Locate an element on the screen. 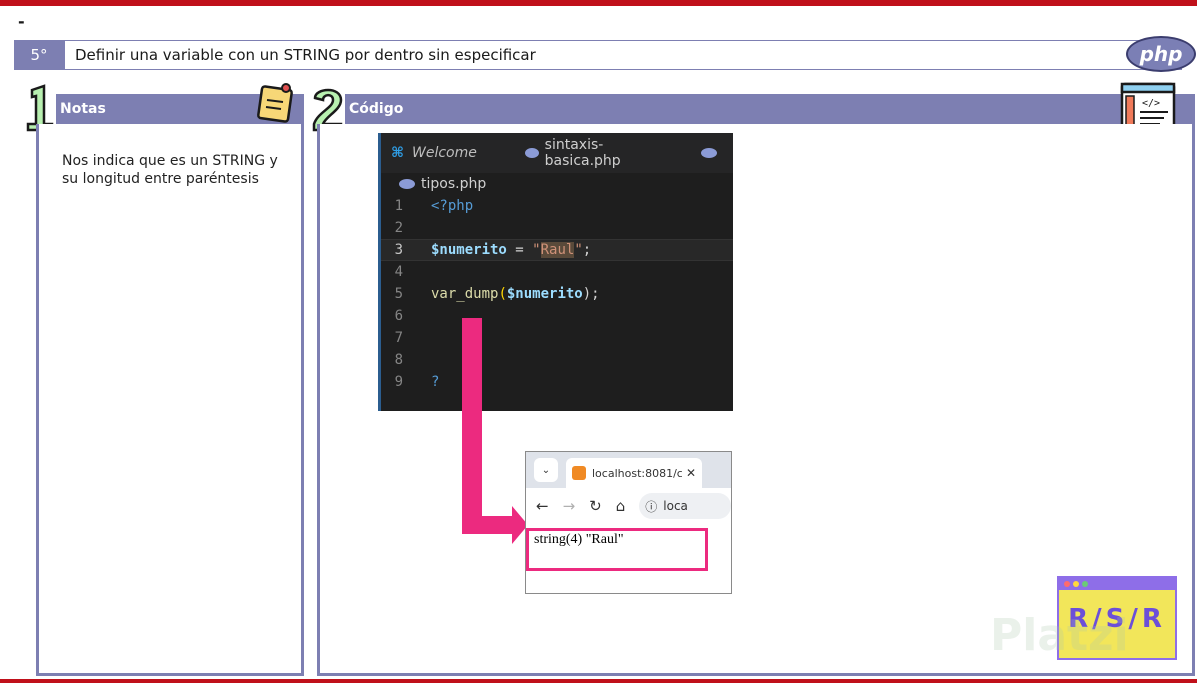 This screenshot has height=683, width=1197. slide-dash: - is located at coordinates (21, 21).